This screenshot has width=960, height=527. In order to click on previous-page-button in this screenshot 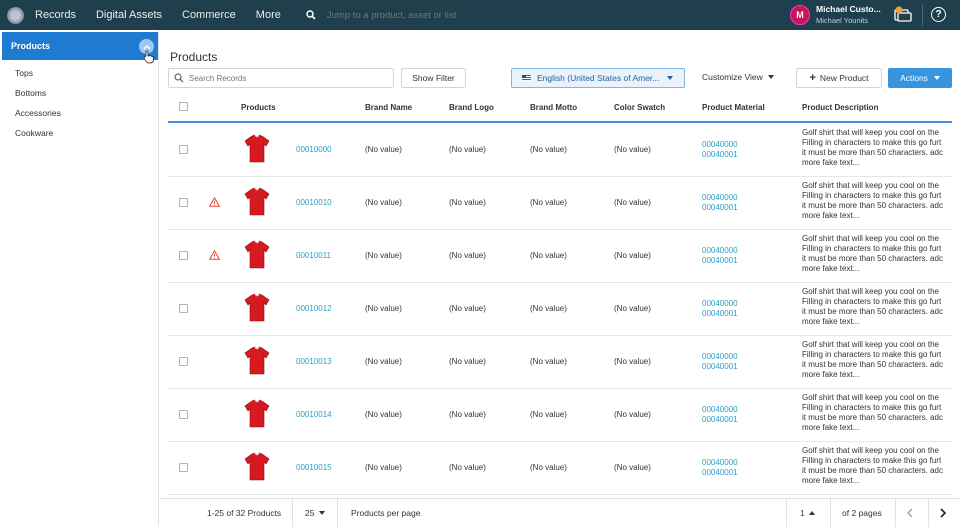, I will do `click(910, 513)`.